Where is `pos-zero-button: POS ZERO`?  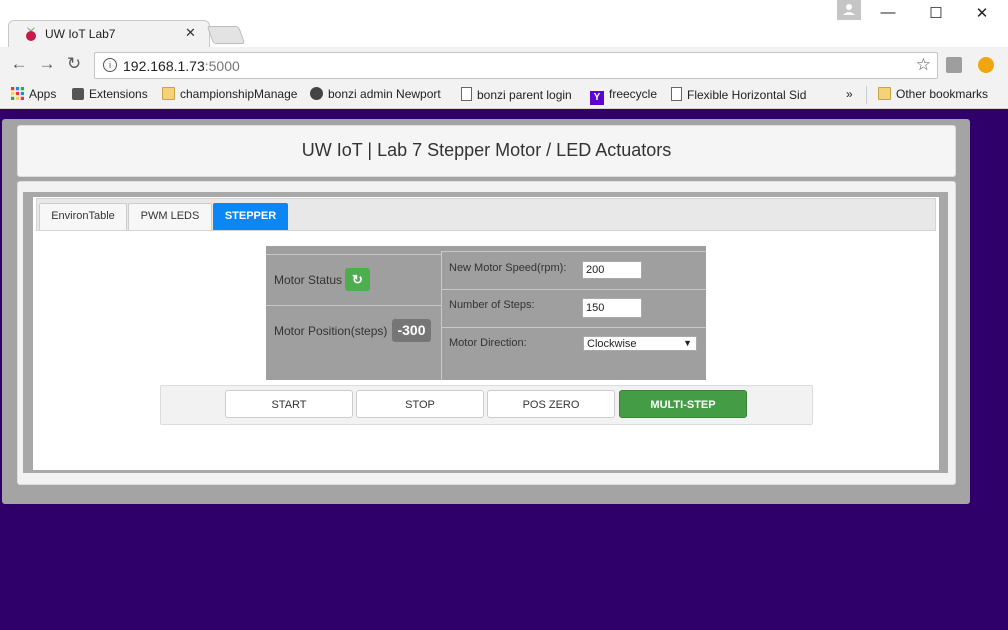
pos-zero-button: POS ZERO is located at coordinates (551, 404).